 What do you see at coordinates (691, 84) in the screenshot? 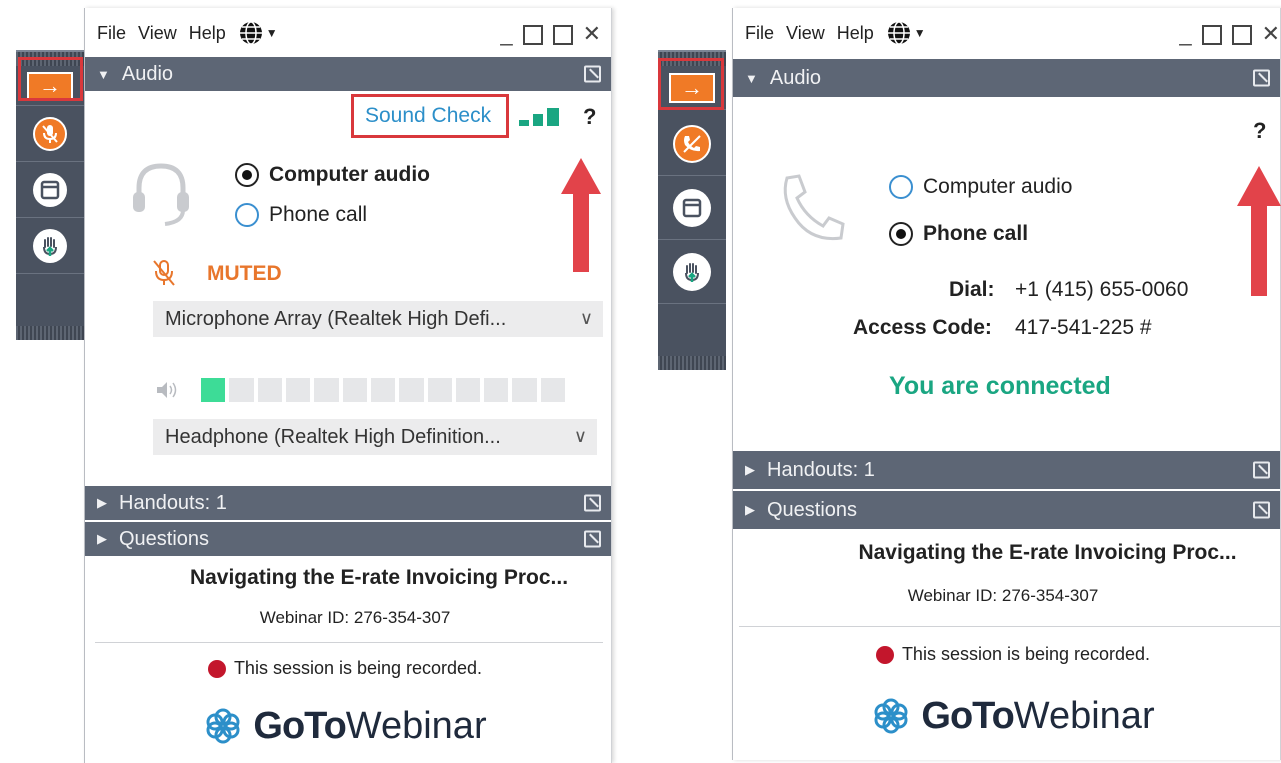
I see `highlight-collapse-button` at bounding box center [691, 84].